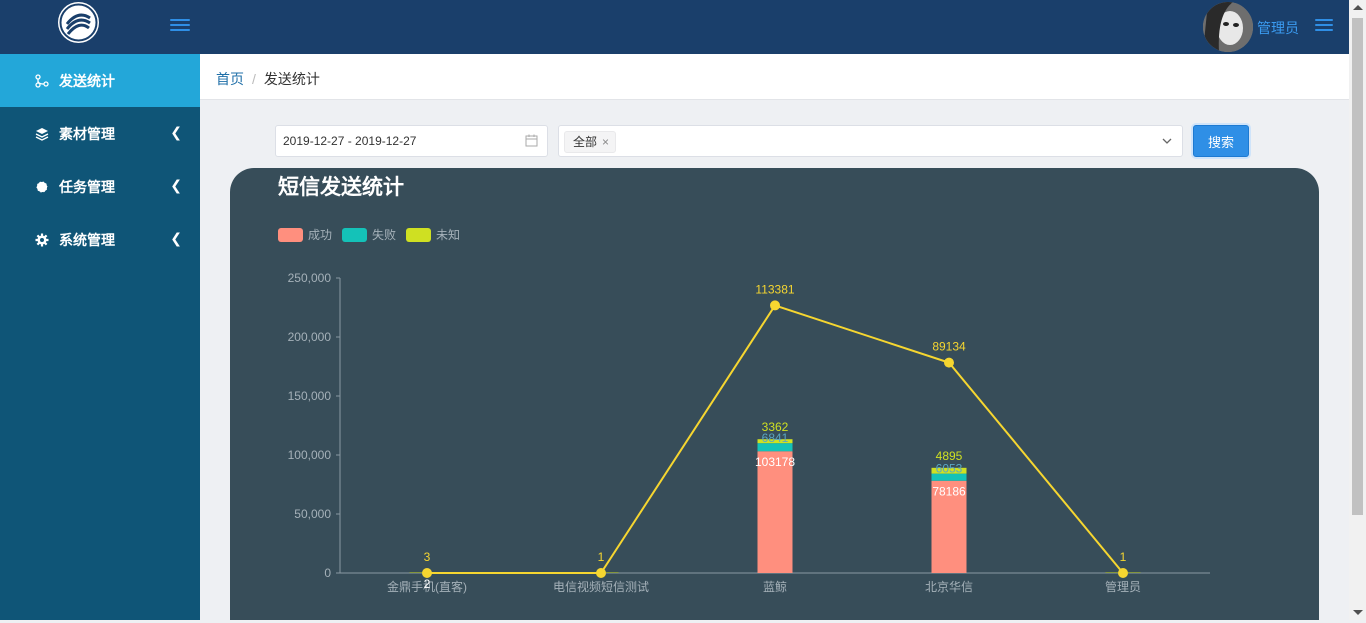 This screenshot has height=623, width=1366. Describe the element at coordinates (310, 396) in the screenshot. I see `y-tick-label: 150,000` at that location.